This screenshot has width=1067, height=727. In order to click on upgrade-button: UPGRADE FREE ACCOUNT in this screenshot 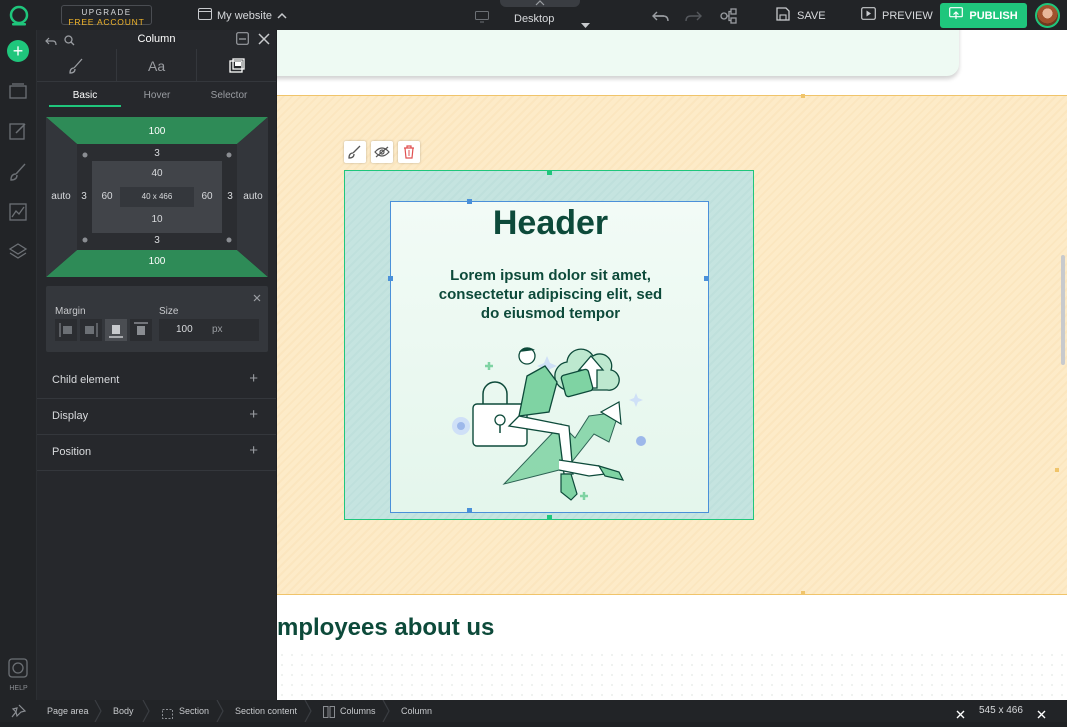, I will do `click(106, 16)`.